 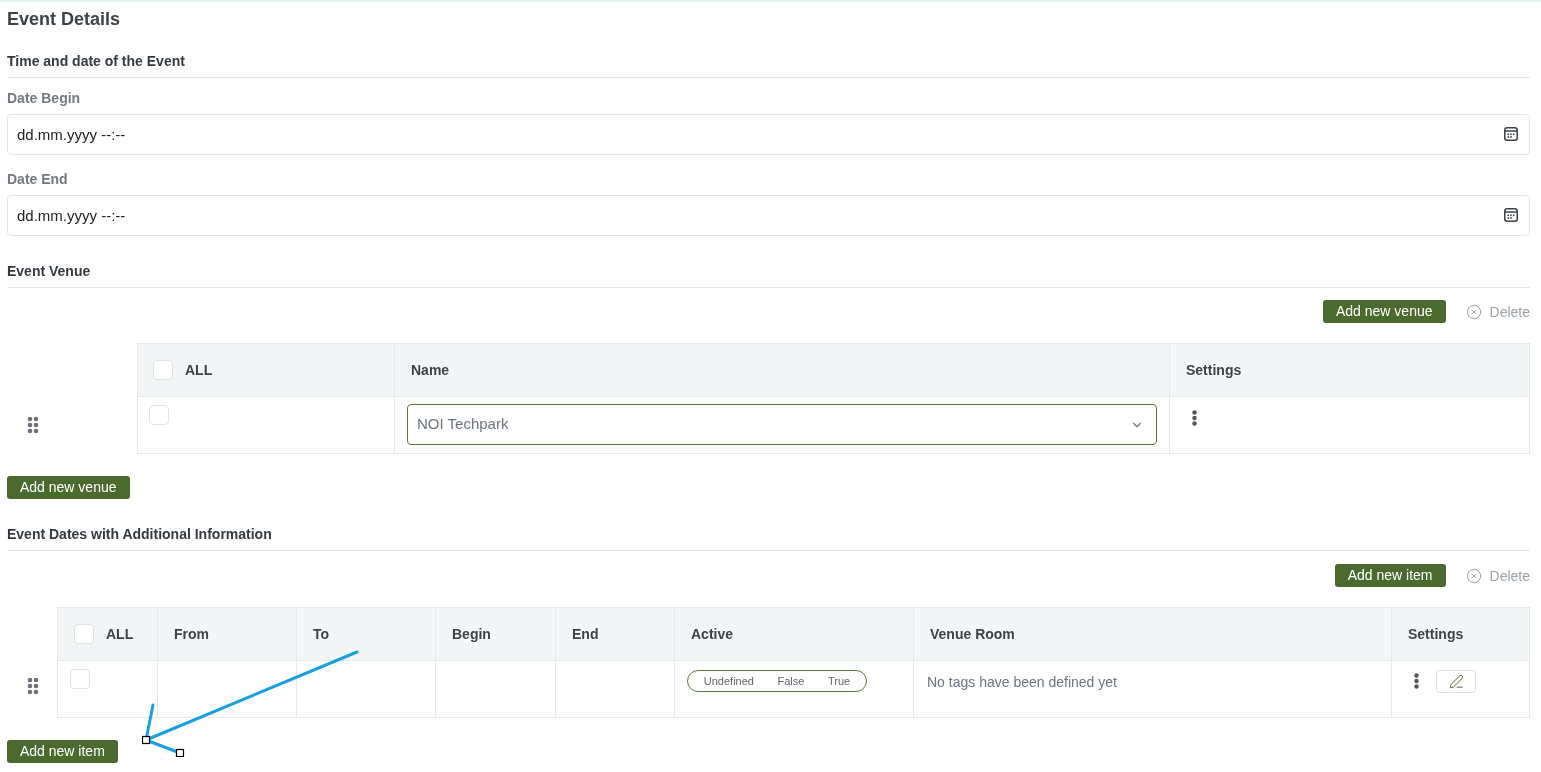 What do you see at coordinates (471, 634) in the screenshot?
I see `column-header: Begin` at bounding box center [471, 634].